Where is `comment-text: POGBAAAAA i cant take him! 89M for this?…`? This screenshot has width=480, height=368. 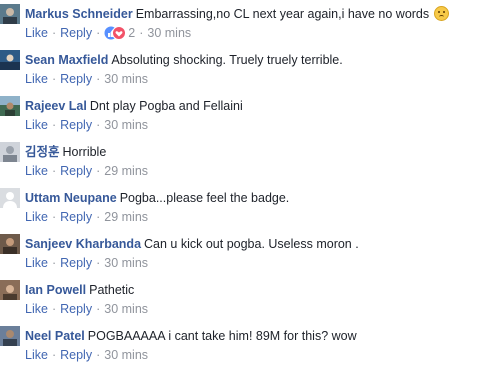 comment-text: POGBAAAAA i cant take him! 89M for this?… is located at coordinates (222, 336).